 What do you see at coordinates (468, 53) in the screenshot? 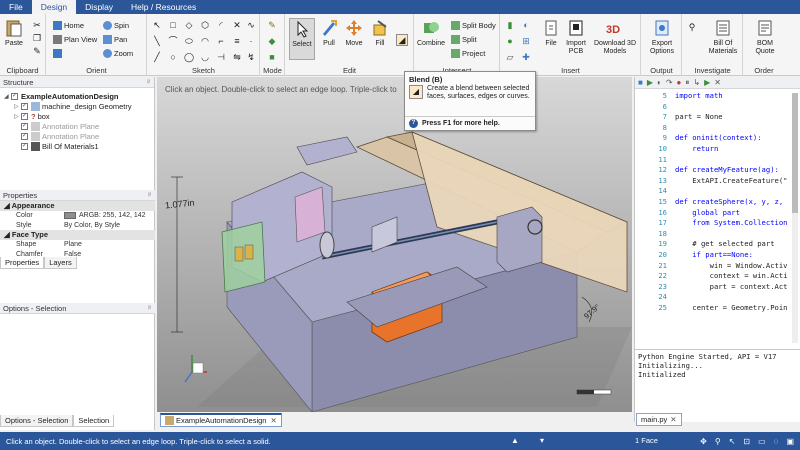
I see `project-button: Project` at bounding box center [468, 53].